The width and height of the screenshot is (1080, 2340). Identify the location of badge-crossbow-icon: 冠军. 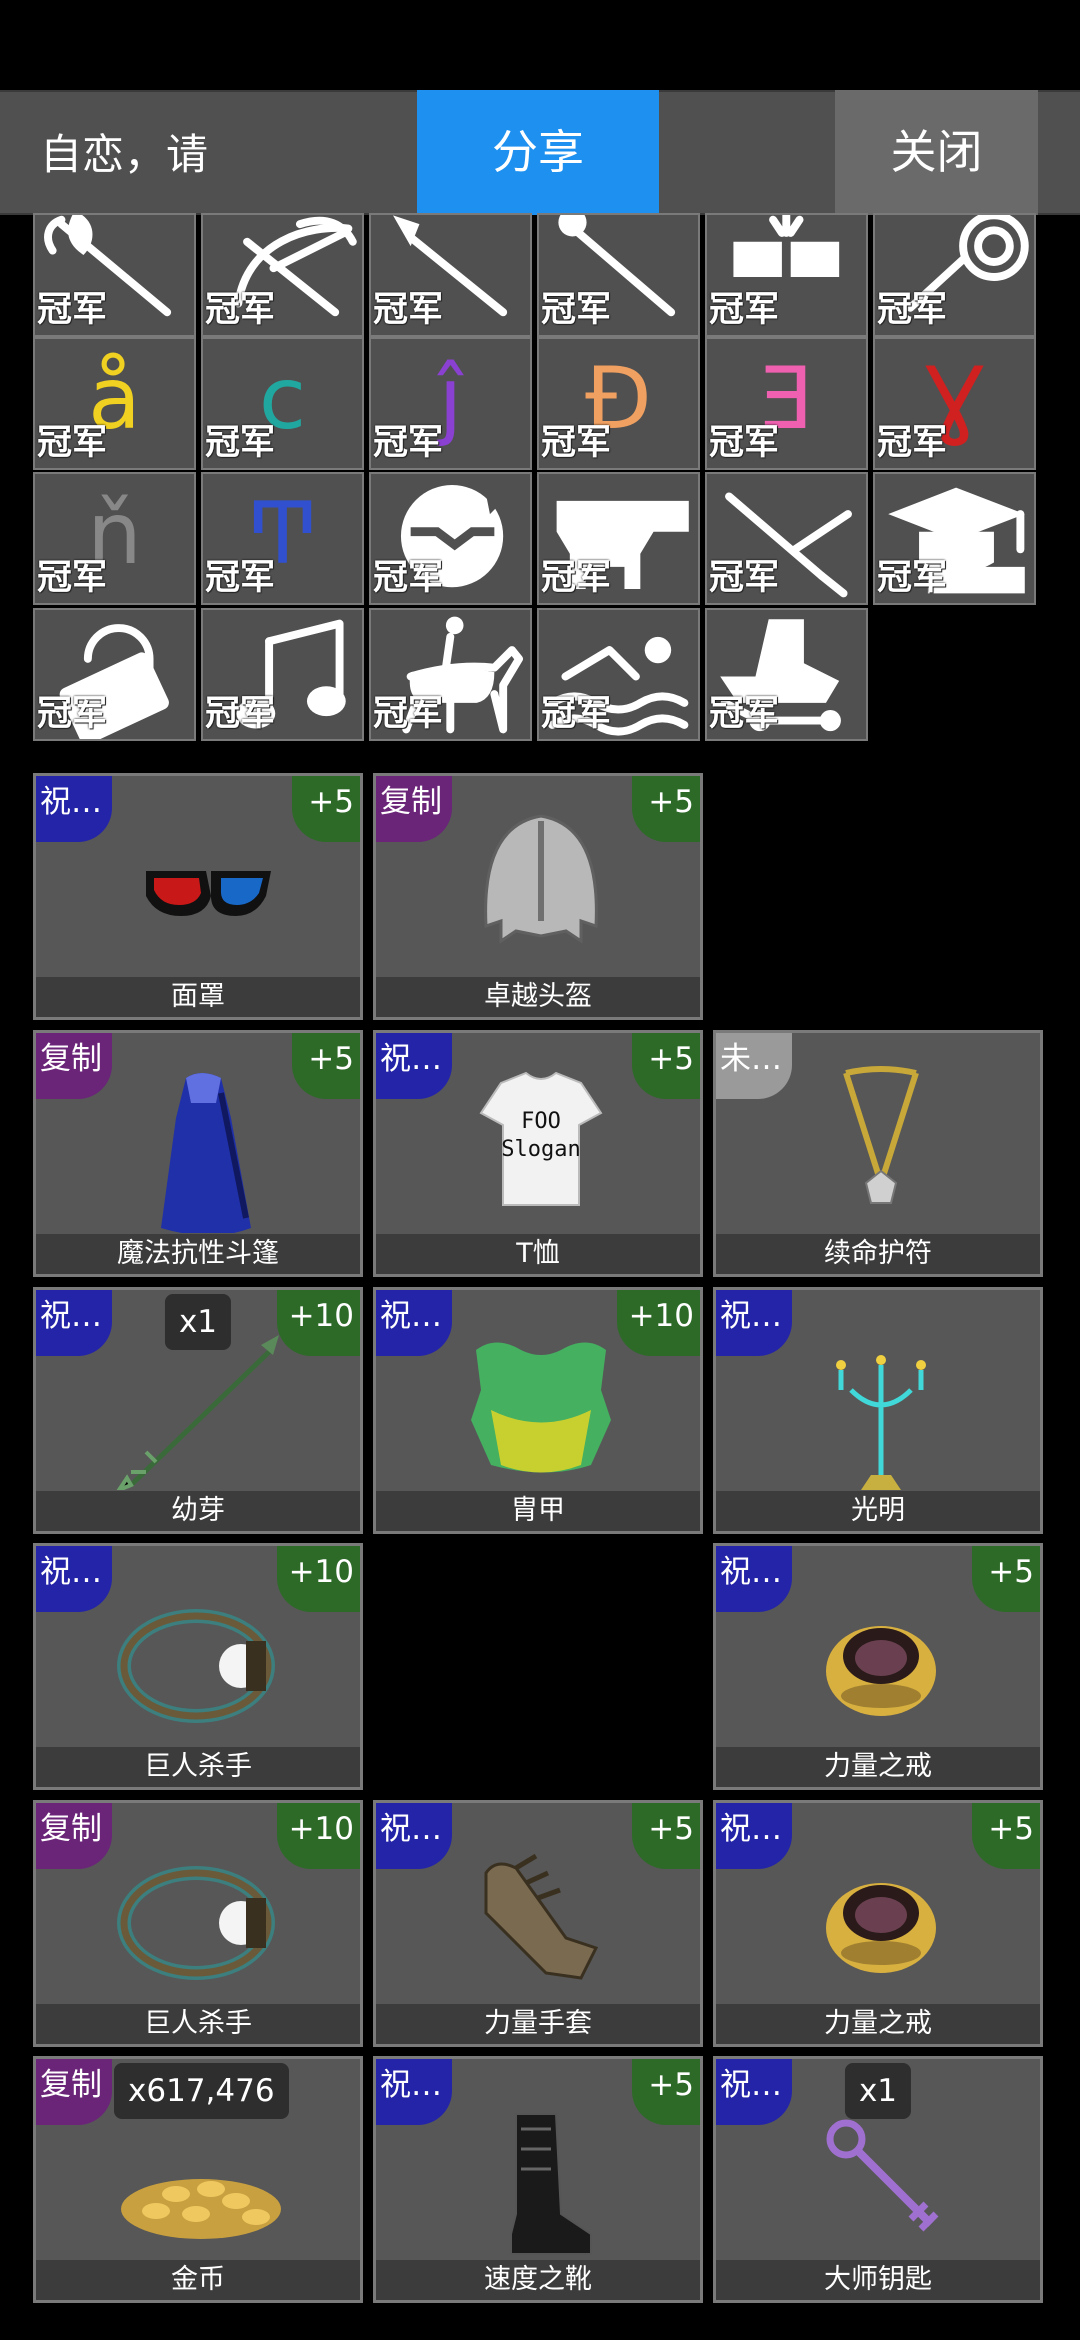
(282, 275).